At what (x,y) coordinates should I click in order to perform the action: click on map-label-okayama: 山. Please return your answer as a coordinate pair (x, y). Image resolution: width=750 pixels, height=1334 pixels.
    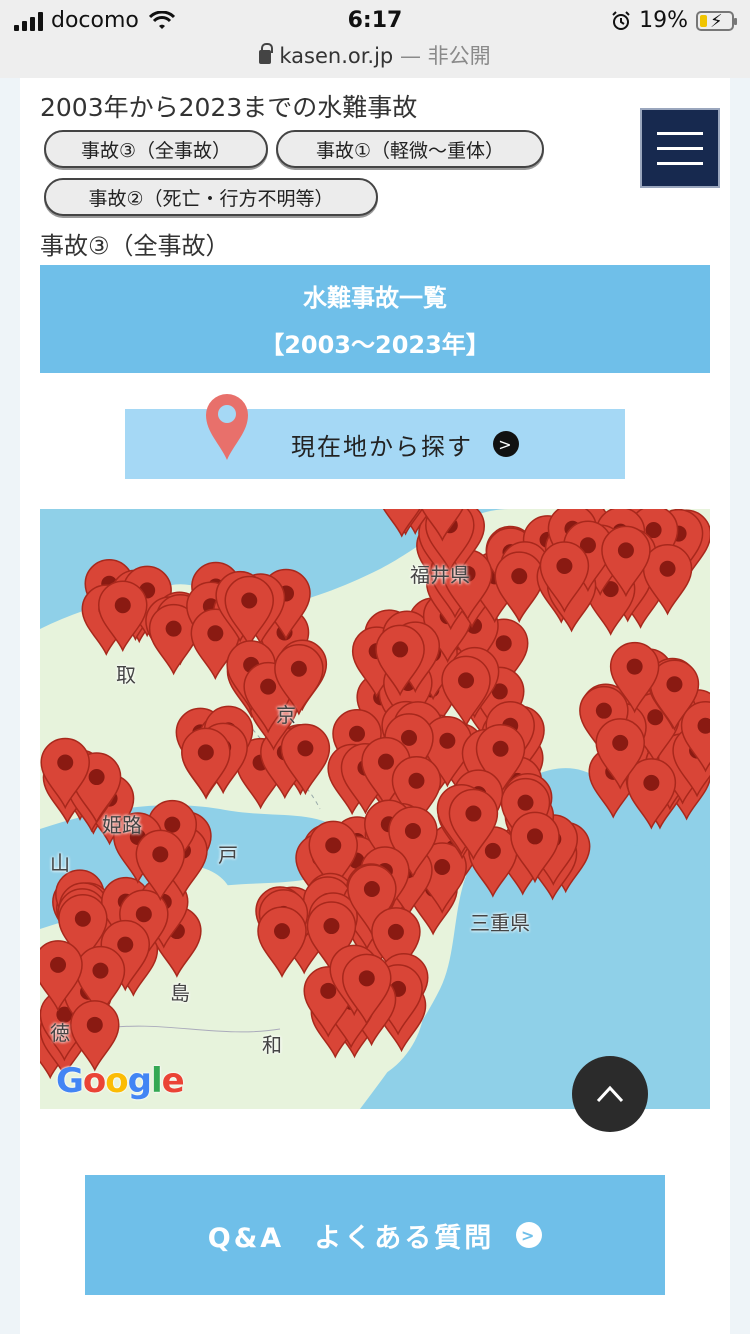
    Looking at the image, I should click on (60, 863).